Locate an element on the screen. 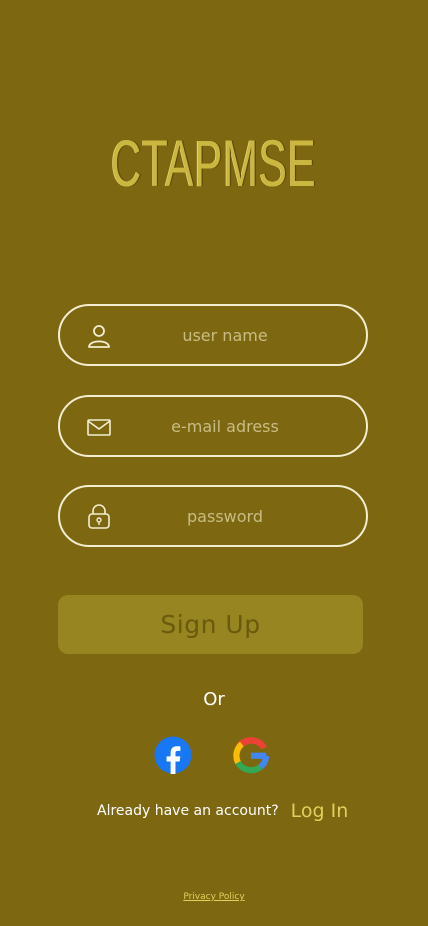  privacy-policy-link: Privacy Policy is located at coordinates (214, 897).